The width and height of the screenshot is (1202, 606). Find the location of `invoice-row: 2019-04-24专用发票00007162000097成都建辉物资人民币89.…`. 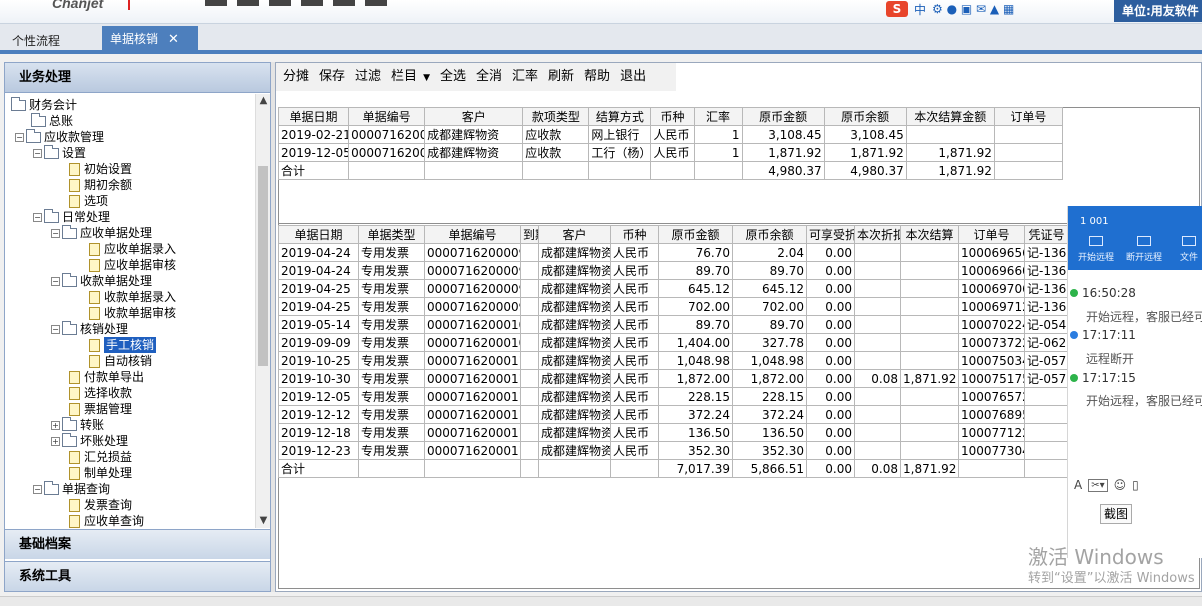

invoice-row: 2019-04-24专用发票00007162000097成都建辉物资人民币89.… is located at coordinates (673, 270).